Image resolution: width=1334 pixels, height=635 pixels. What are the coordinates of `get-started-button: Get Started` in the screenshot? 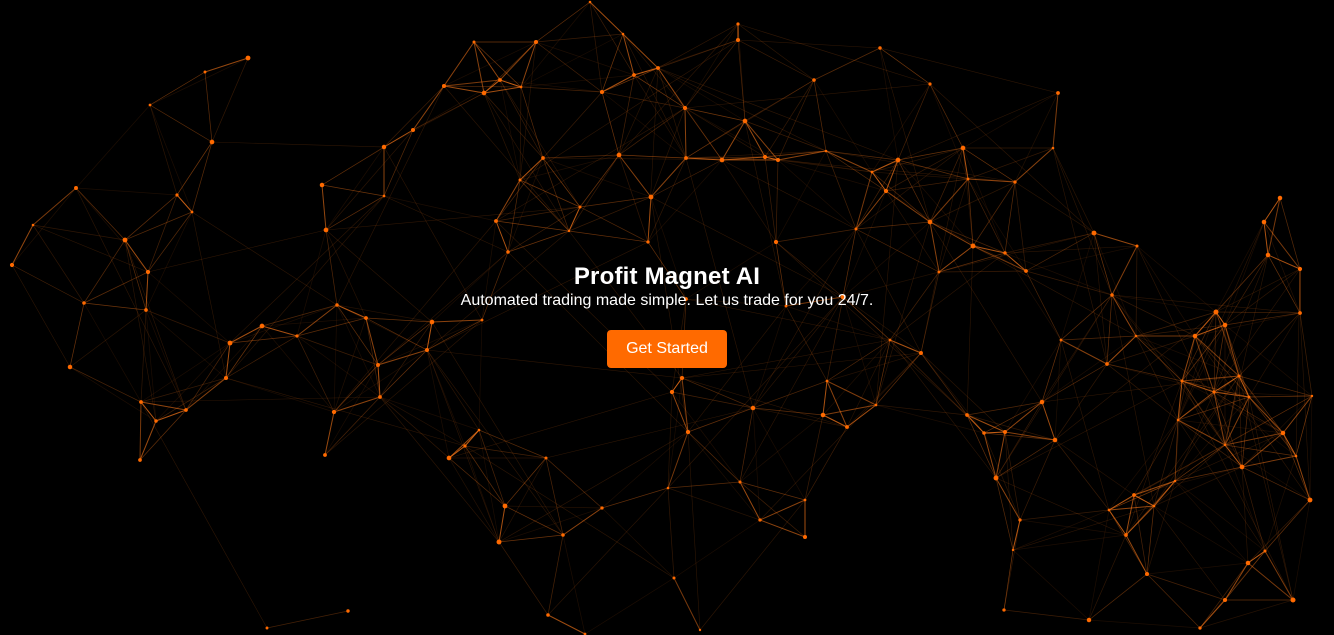 It's located at (667, 349).